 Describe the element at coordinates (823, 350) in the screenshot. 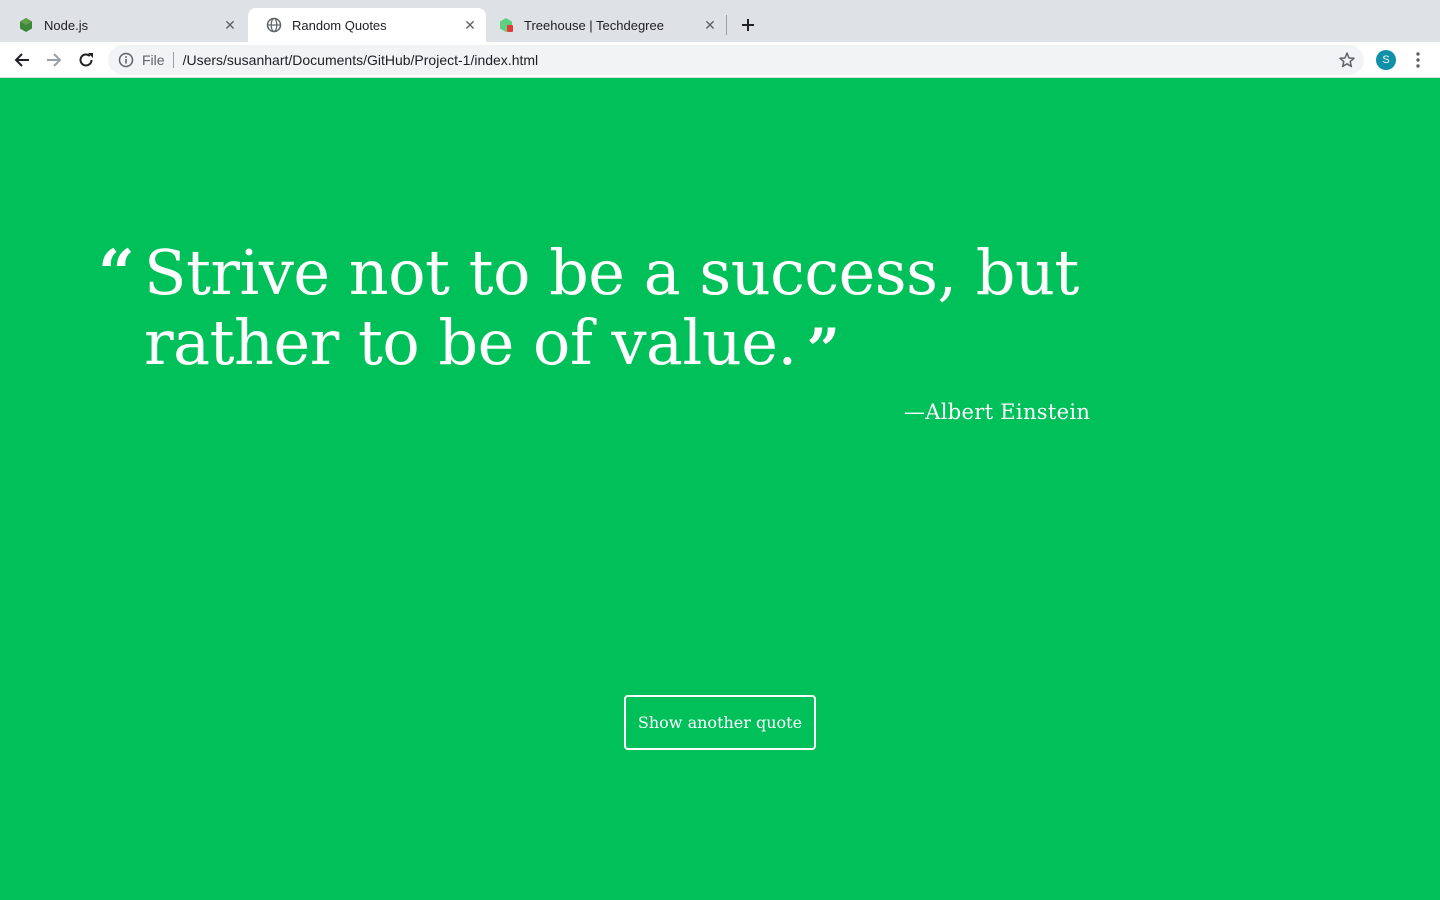

I see `close-quote-mark: ”` at that location.